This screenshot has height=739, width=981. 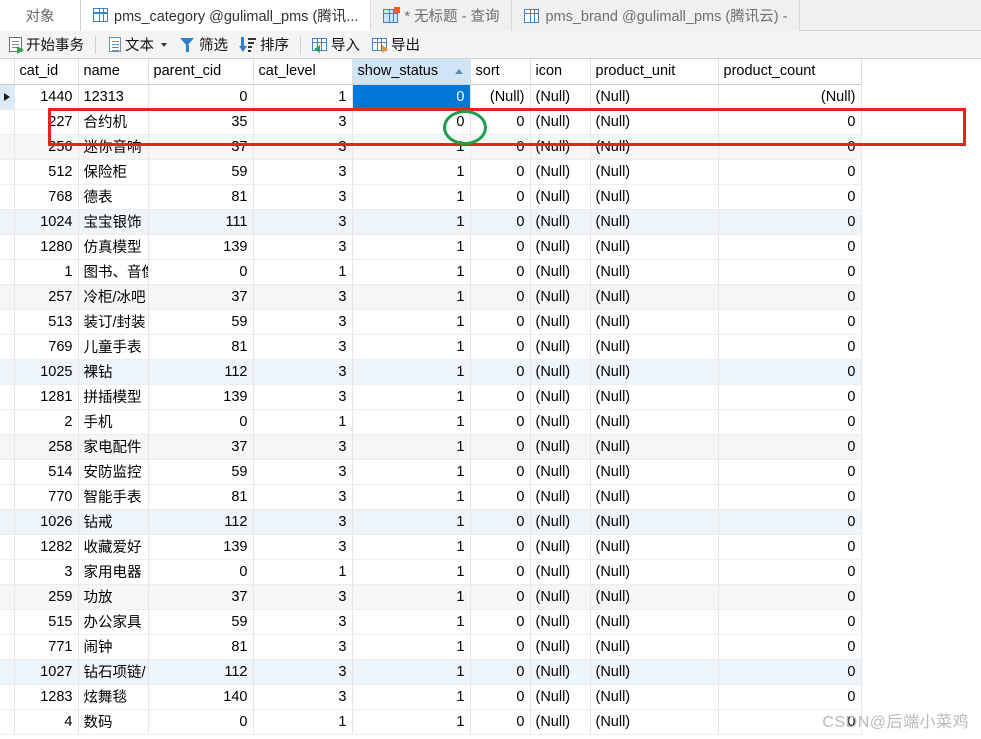 What do you see at coordinates (113, 572) in the screenshot?
I see `cell-name: 家用电器` at bounding box center [113, 572].